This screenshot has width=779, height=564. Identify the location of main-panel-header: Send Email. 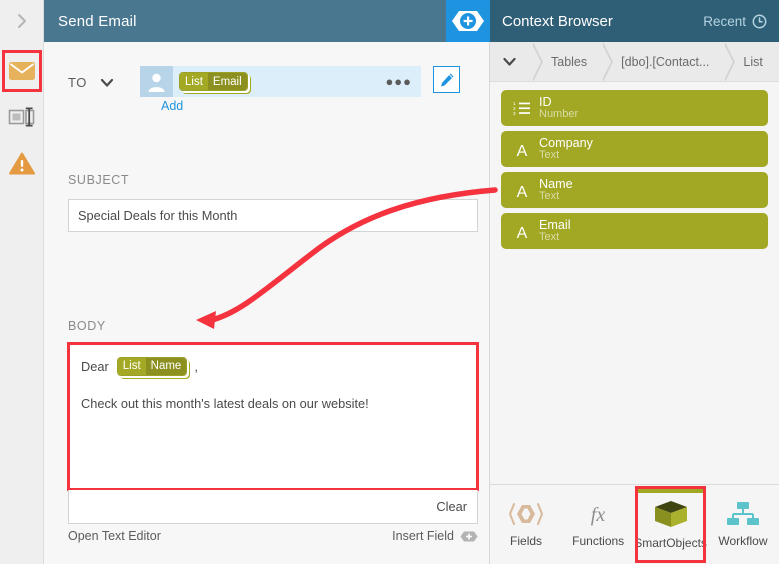
(245, 21).